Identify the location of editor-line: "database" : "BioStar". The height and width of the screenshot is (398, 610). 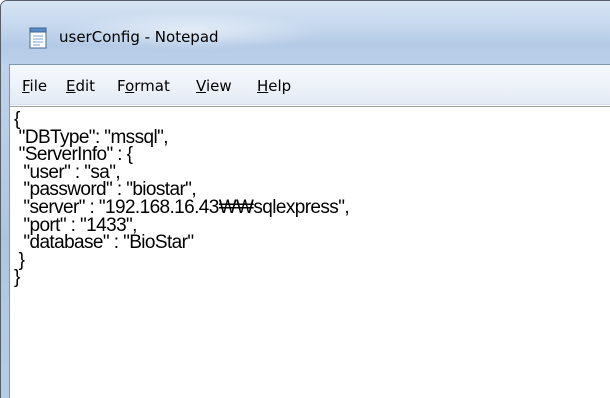
(104, 243).